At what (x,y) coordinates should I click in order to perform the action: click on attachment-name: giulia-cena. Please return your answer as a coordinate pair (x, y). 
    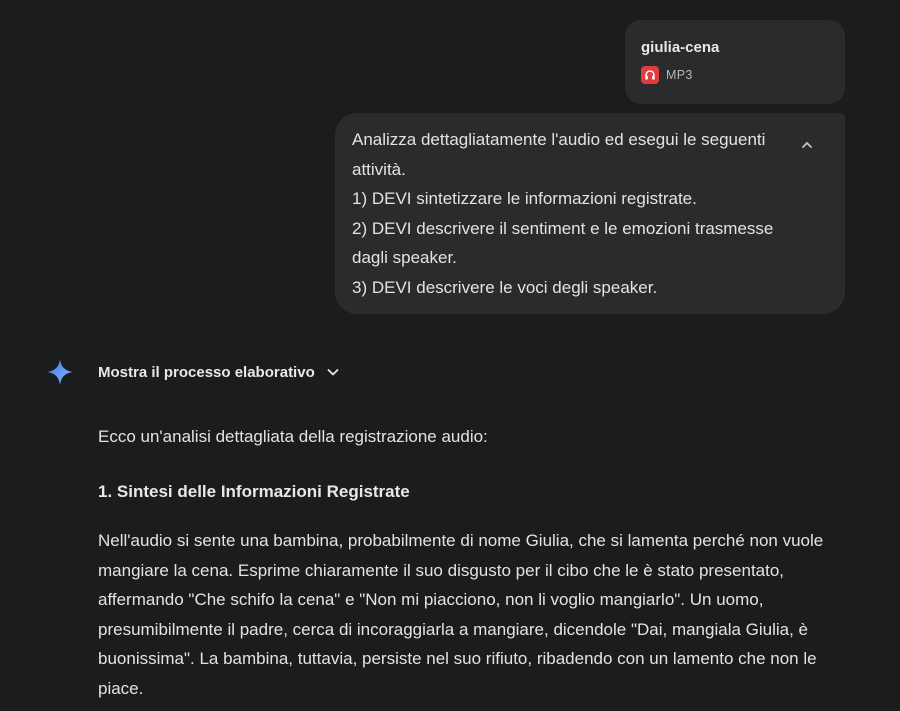
    Looking at the image, I should click on (680, 47).